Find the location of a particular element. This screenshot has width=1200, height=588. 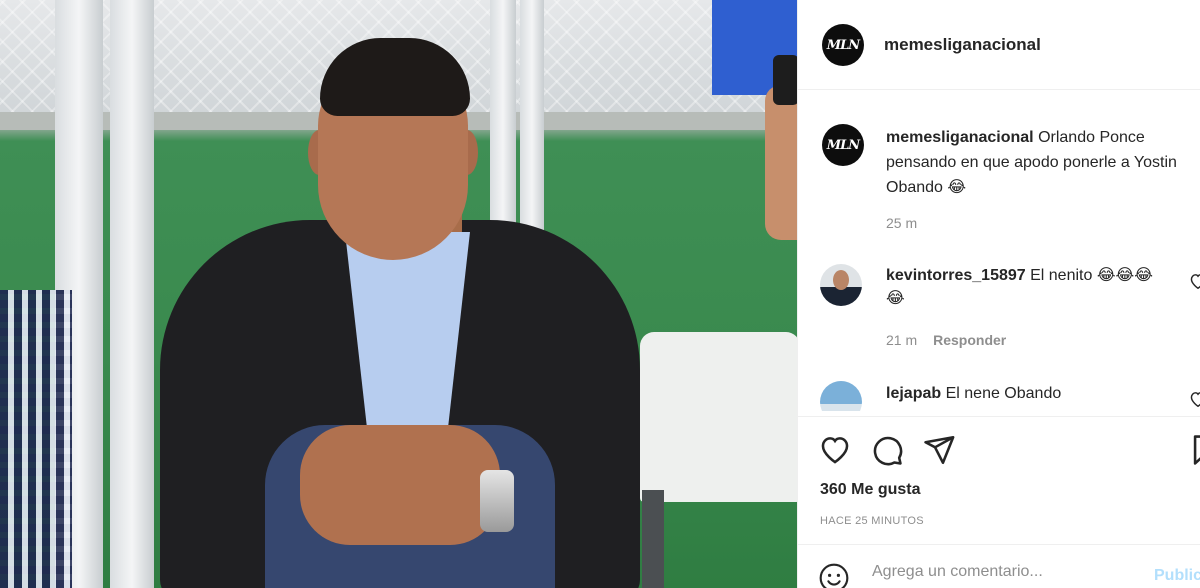

caption-meta: 25 m is located at coordinates (901, 223).